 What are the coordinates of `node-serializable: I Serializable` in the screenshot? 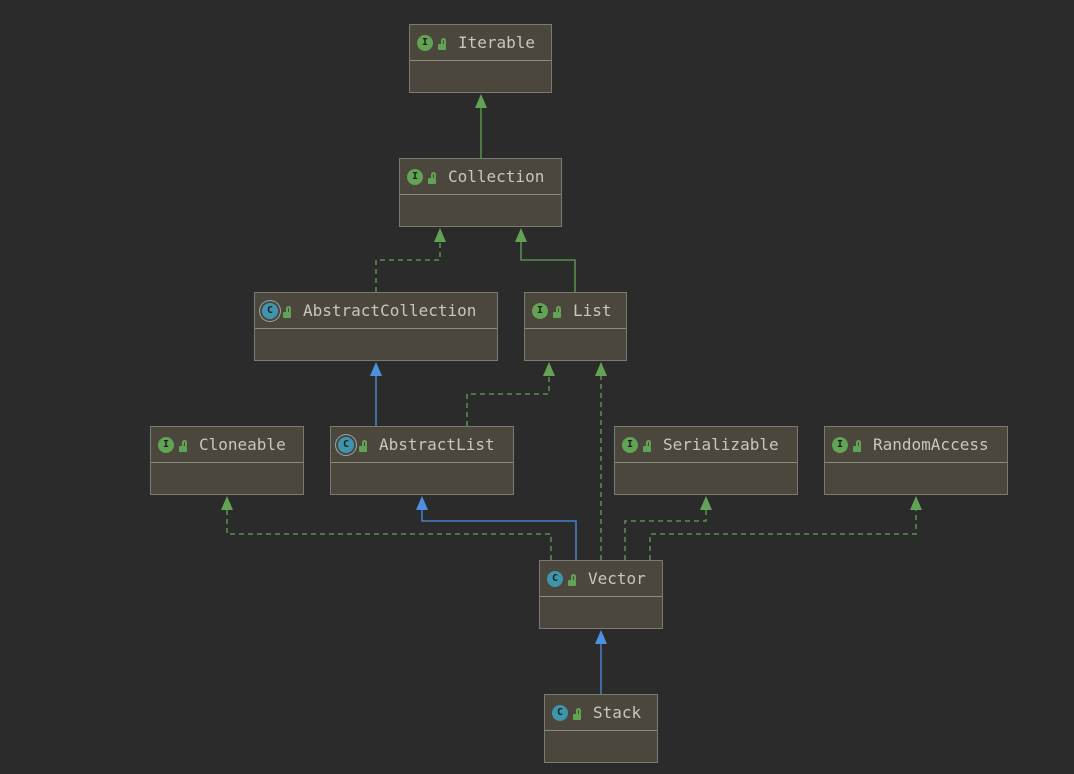 It's located at (706, 460).